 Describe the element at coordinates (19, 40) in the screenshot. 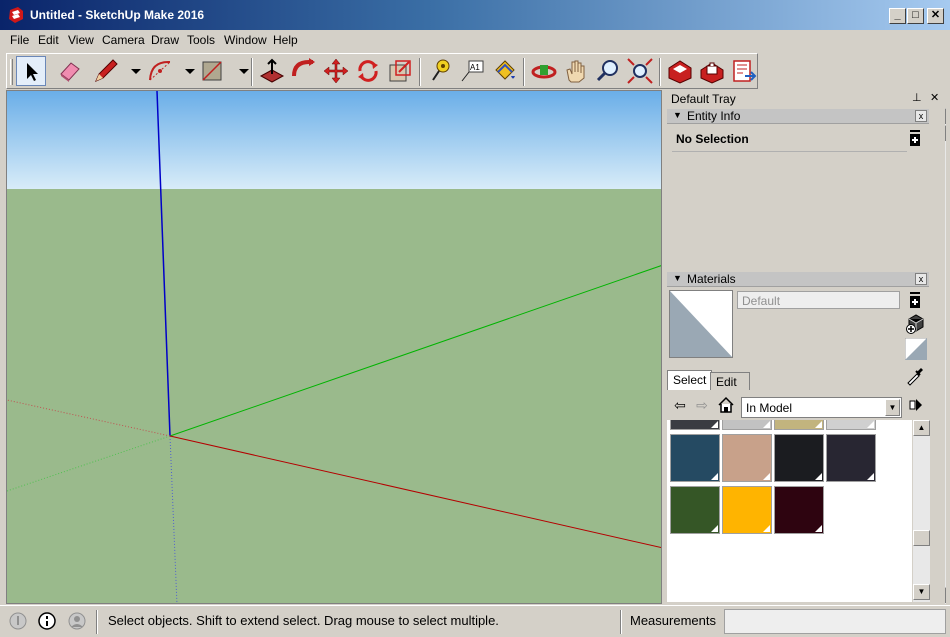

I see `menu-file: File` at that location.